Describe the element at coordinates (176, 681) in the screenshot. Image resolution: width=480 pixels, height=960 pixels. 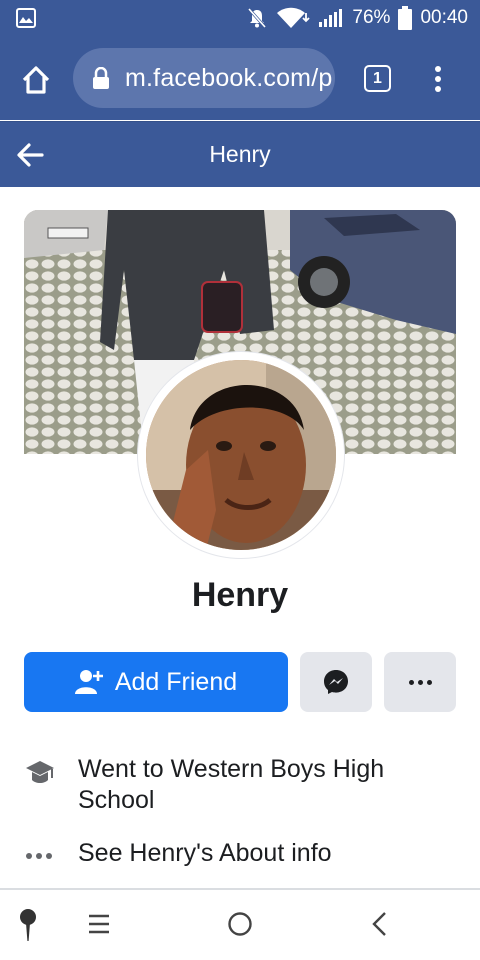
I see `add-friend-label: Add Friend` at that location.